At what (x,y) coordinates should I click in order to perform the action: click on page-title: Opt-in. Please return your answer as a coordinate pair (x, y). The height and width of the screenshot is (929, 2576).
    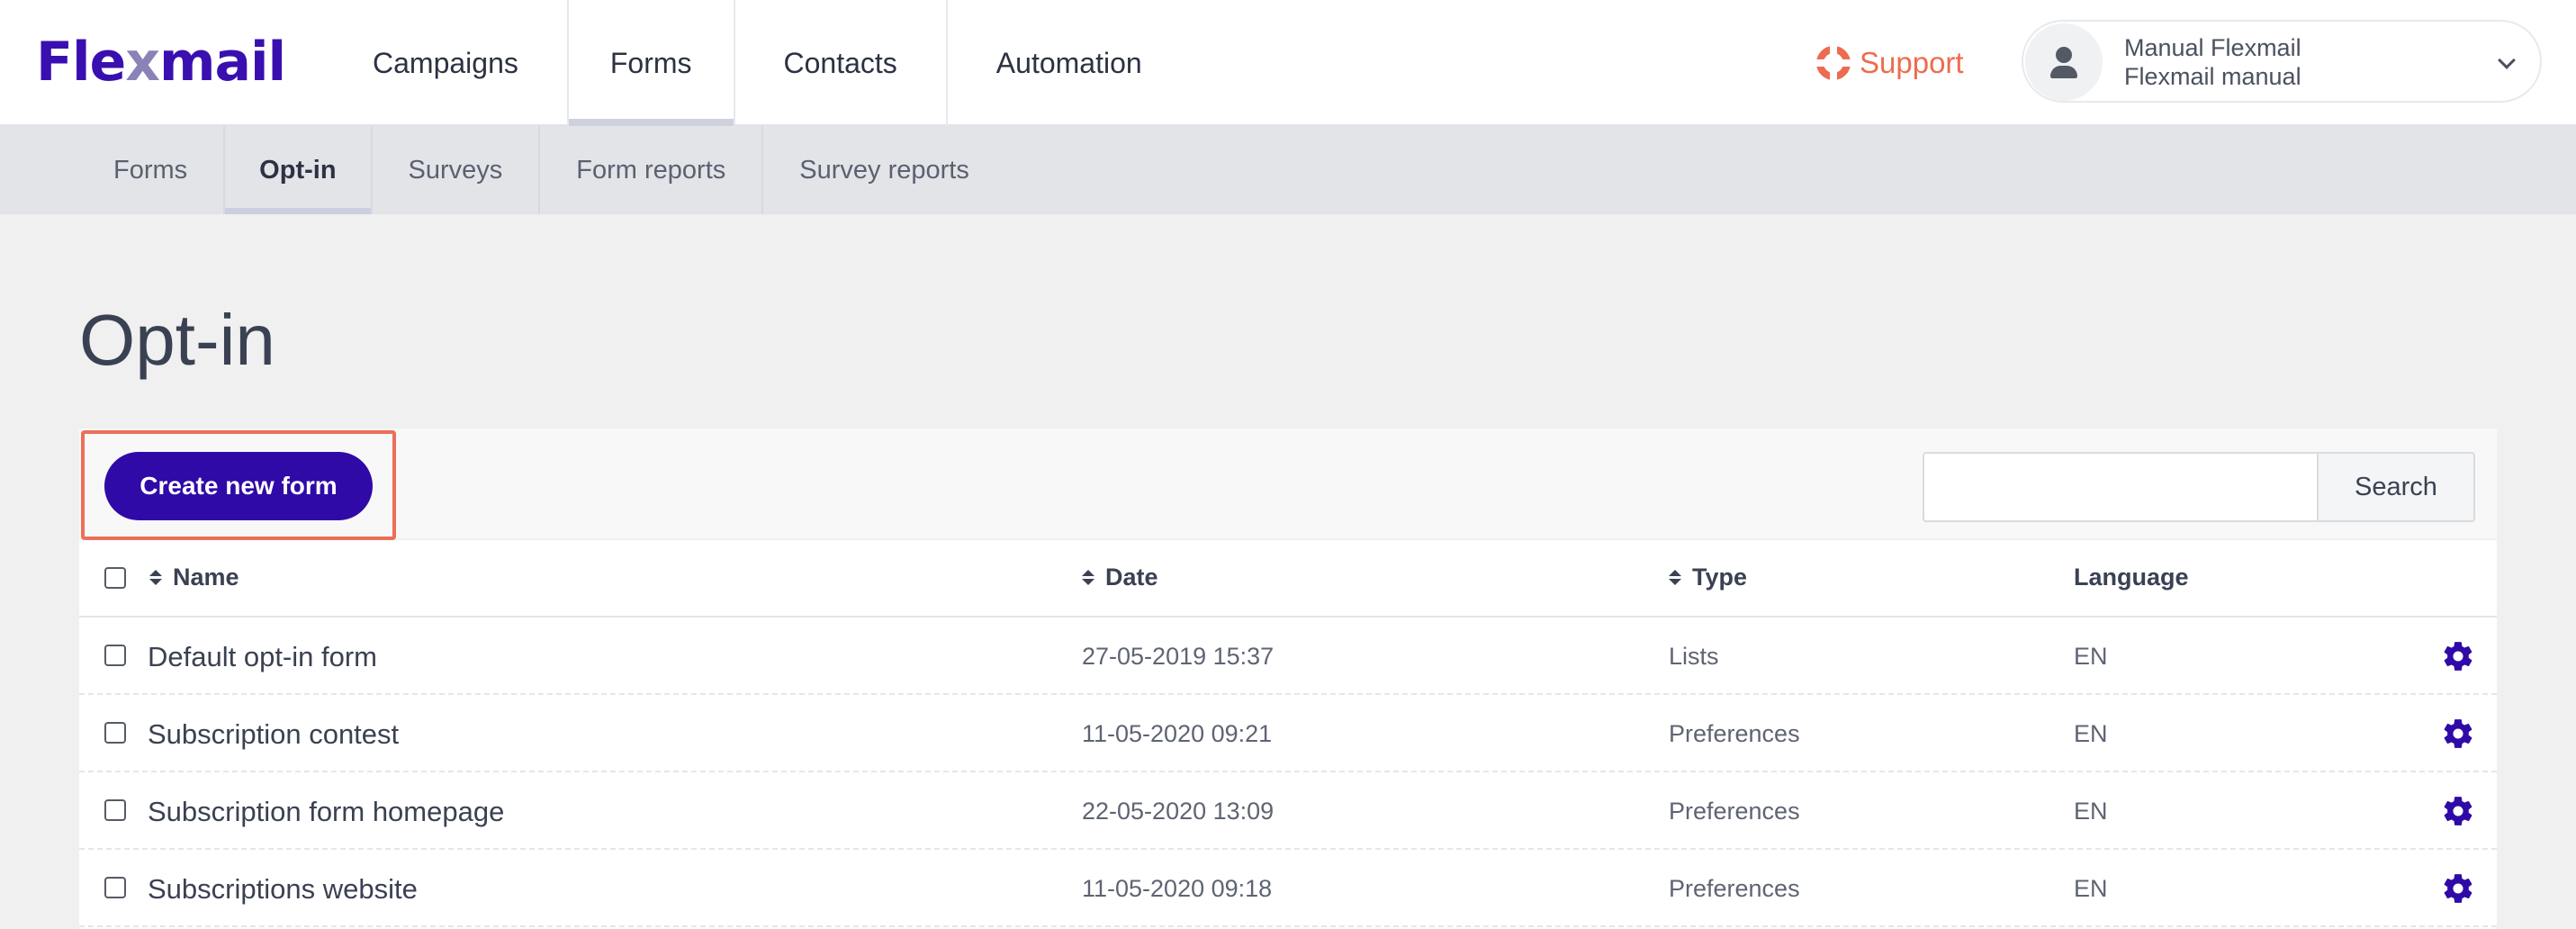
    Looking at the image, I should click on (177, 340).